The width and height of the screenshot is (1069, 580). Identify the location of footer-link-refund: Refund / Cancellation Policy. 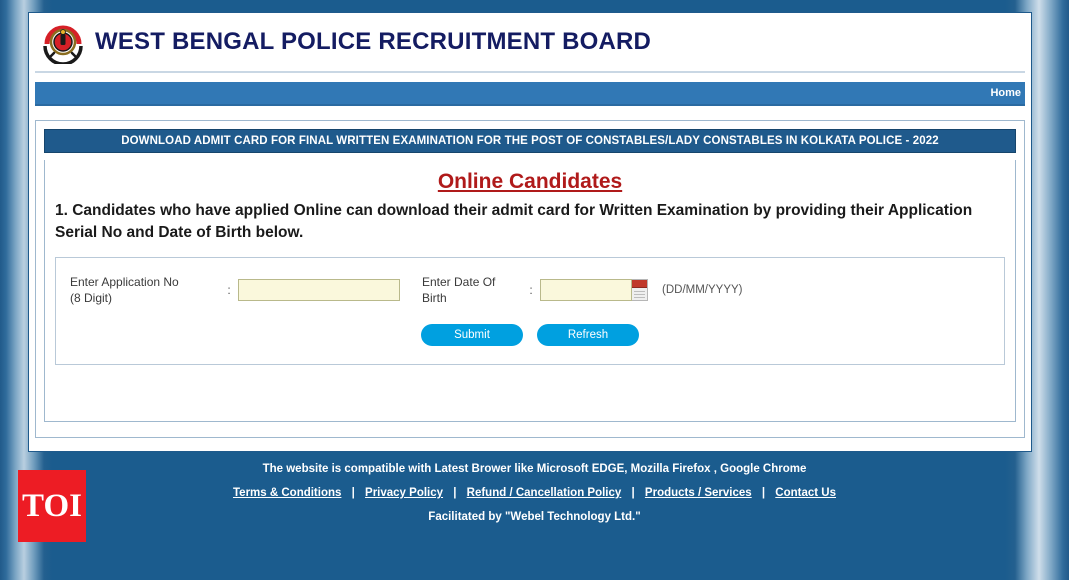
(544, 493).